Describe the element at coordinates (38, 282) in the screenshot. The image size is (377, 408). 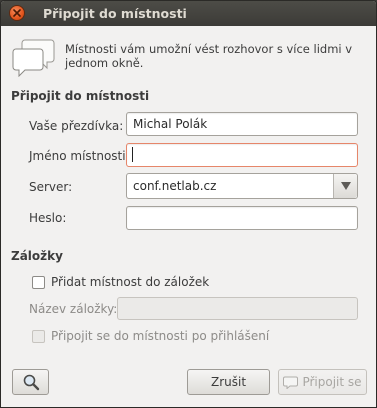
I see `add-bookmark-checkbox` at that location.